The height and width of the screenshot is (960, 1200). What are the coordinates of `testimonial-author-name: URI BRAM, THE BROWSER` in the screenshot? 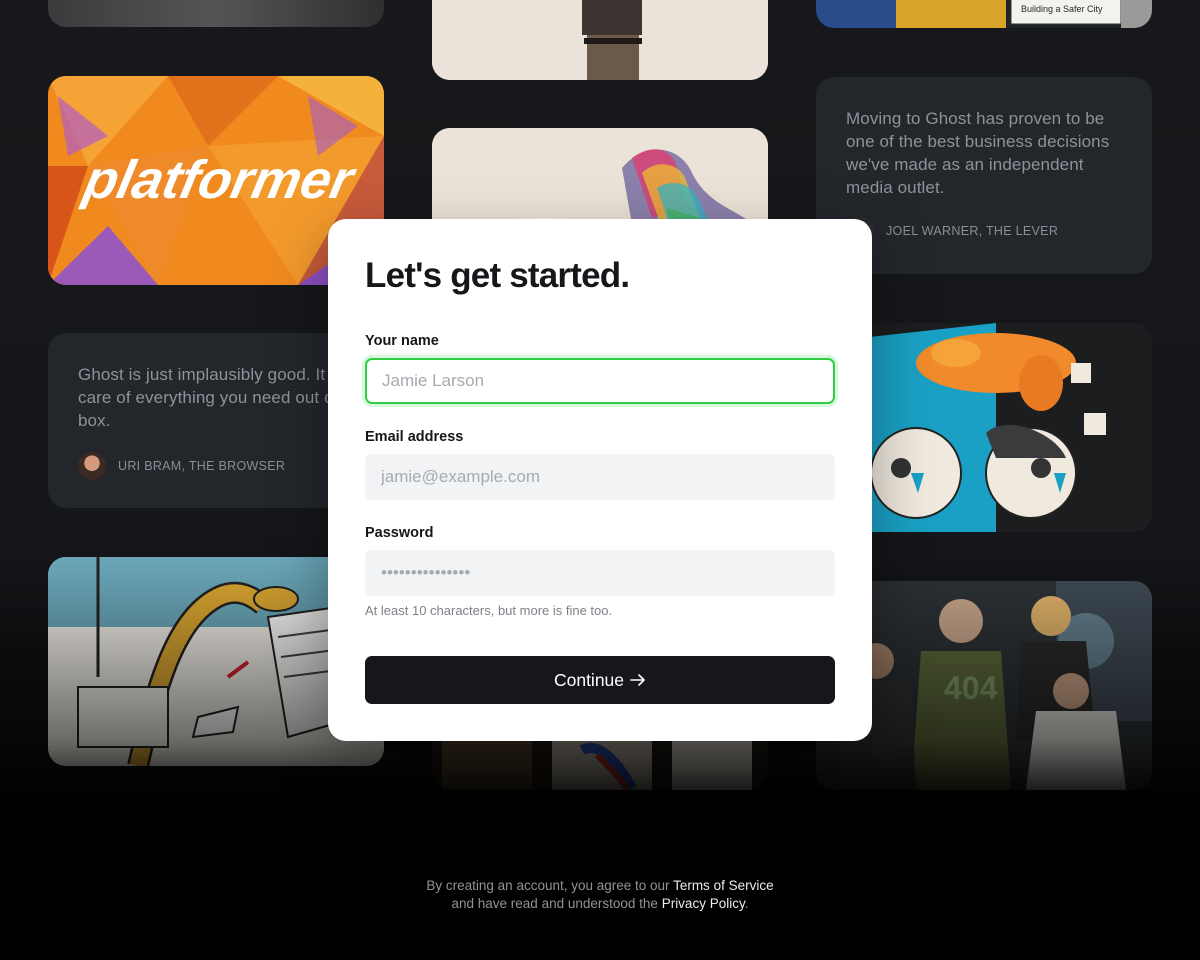 It's located at (202, 466).